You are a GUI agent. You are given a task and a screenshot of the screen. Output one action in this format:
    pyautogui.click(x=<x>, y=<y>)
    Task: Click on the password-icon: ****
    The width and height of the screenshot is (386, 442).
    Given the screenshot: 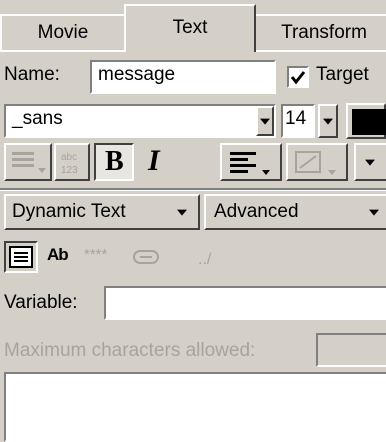 What is the action you would take?
    pyautogui.click(x=95, y=254)
    